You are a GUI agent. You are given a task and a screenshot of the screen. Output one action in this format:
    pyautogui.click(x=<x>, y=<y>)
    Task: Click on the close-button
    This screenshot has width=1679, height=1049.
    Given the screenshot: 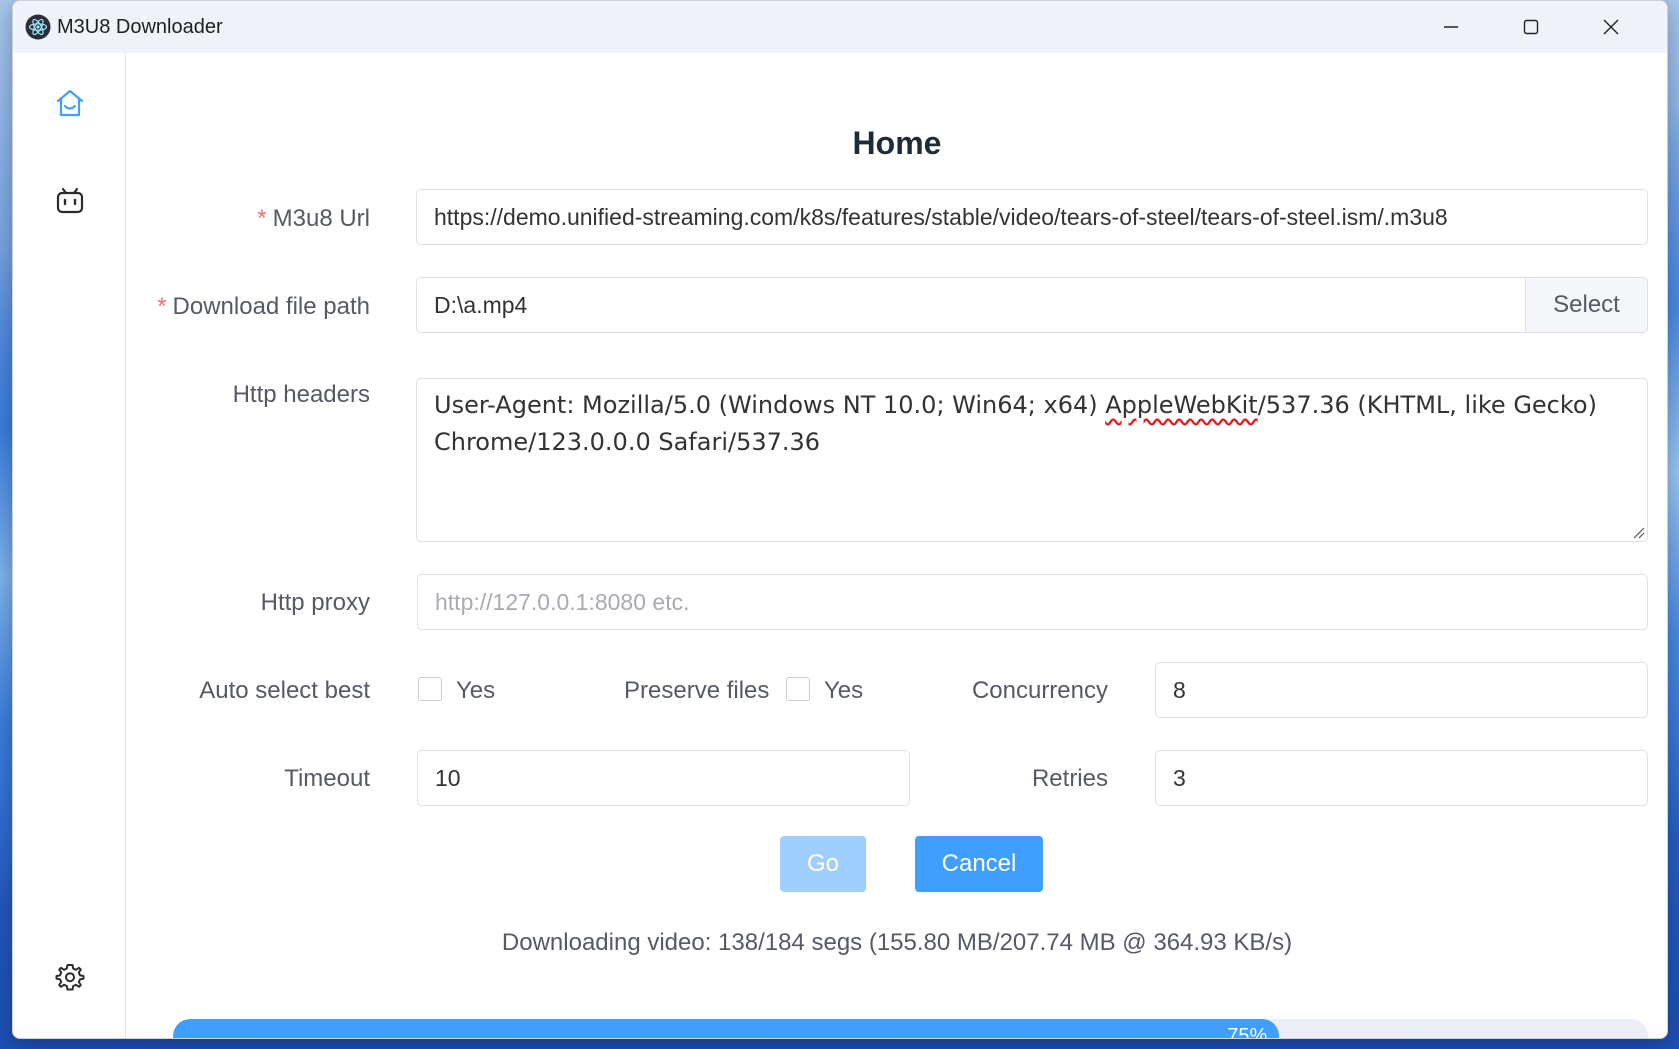 What is the action you would take?
    pyautogui.click(x=1611, y=27)
    